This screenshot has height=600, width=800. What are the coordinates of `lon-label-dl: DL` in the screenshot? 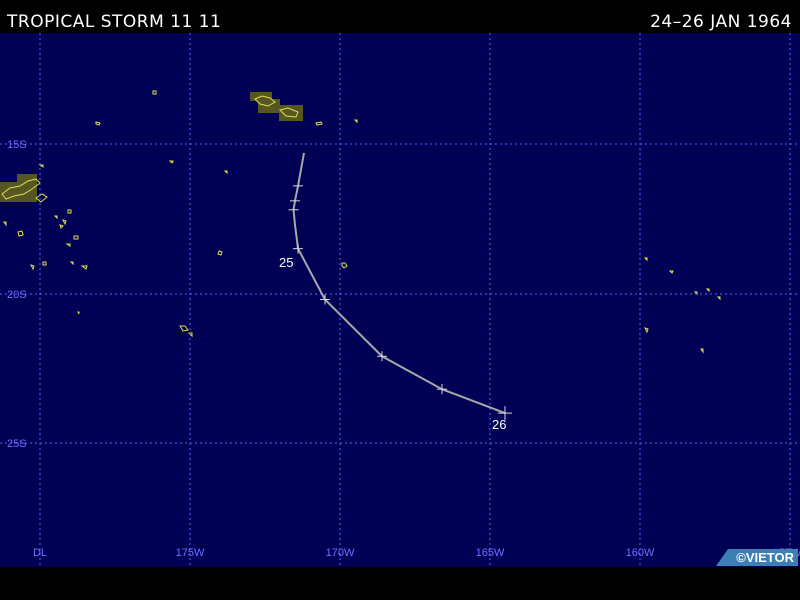 It's located at (40, 553).